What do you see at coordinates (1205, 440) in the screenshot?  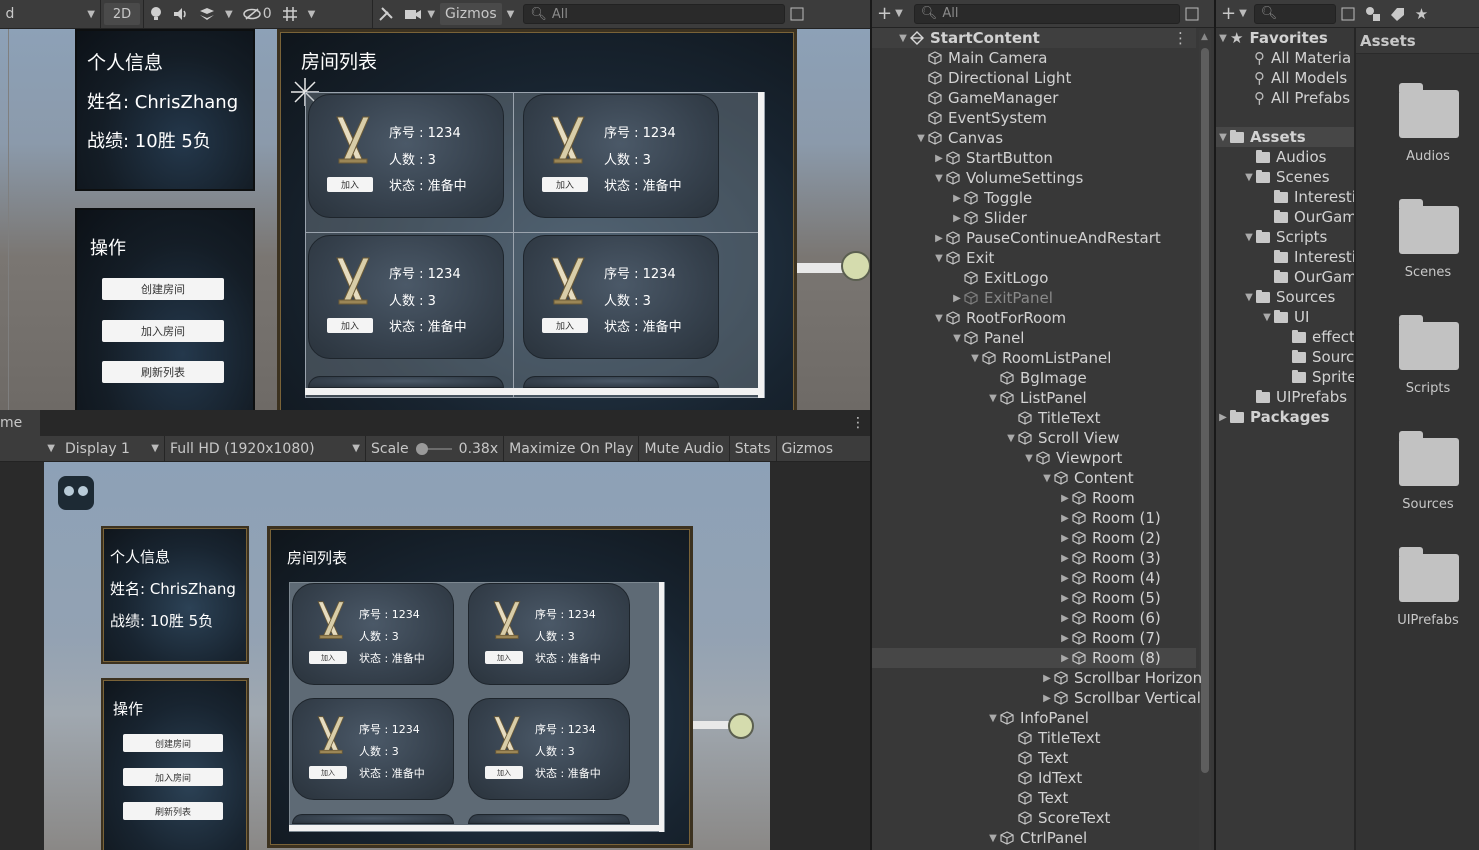 I see `hierarchy-scrollbar: ▲` at bounding box center [1205, 440].